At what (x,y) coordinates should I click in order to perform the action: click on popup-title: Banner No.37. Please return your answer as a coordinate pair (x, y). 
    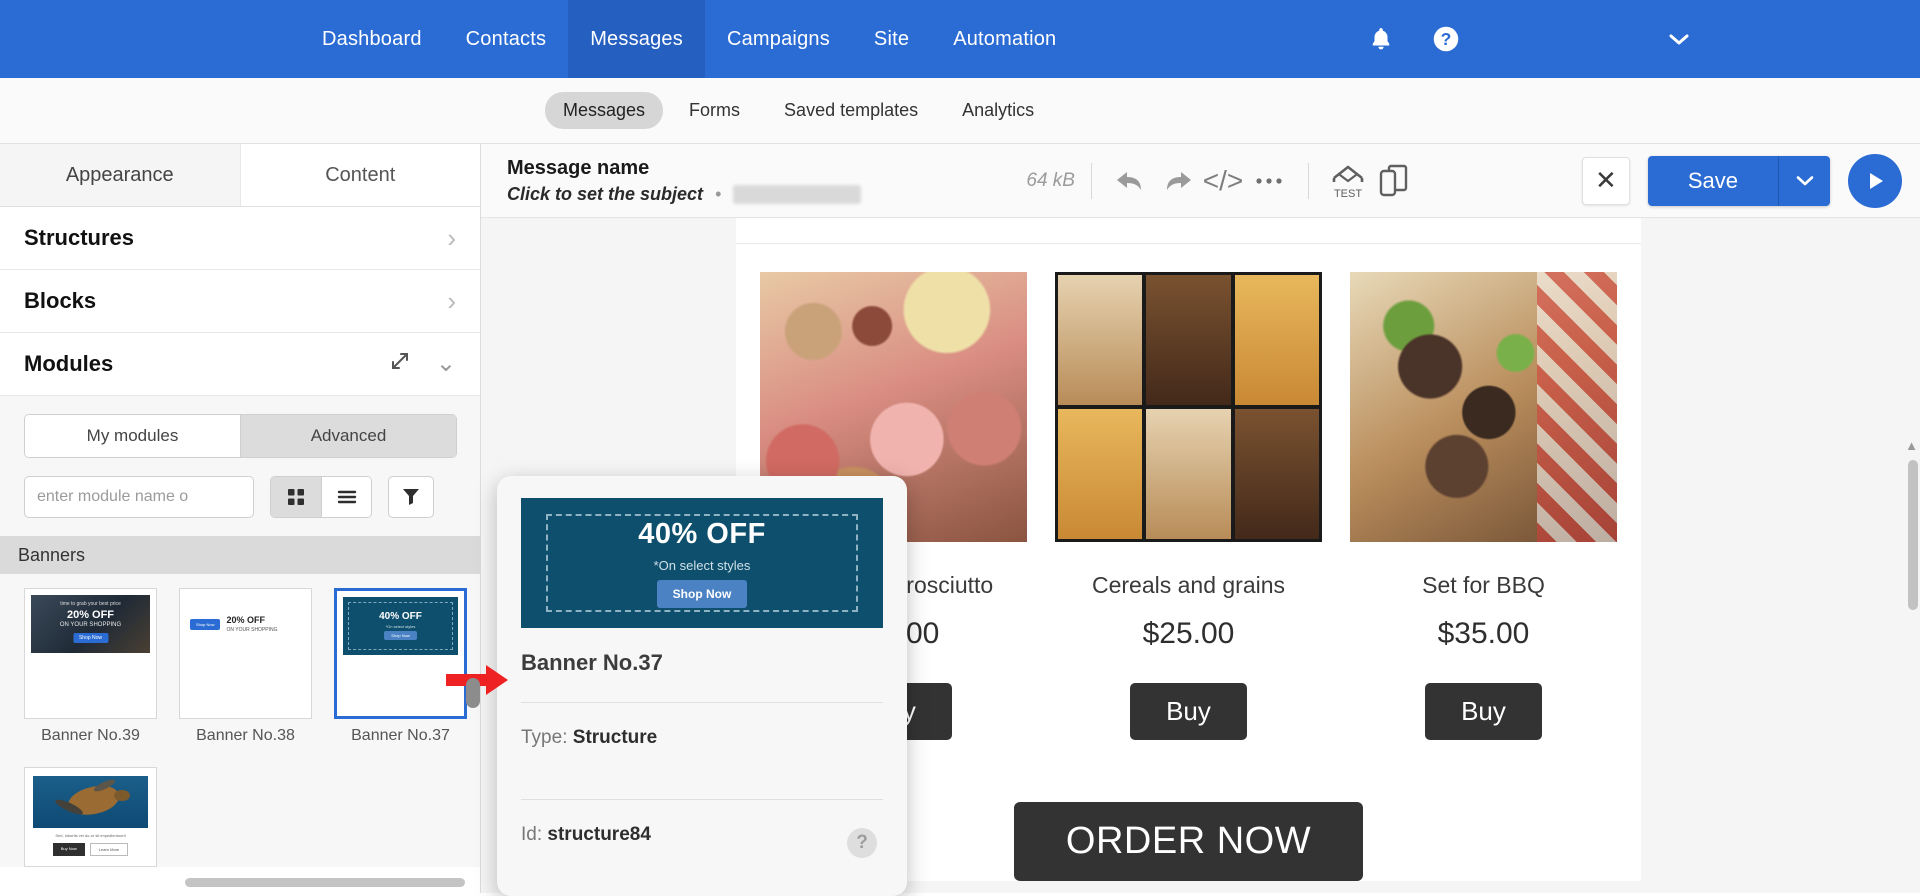
    Looking at the image, I should click on (592, 662).